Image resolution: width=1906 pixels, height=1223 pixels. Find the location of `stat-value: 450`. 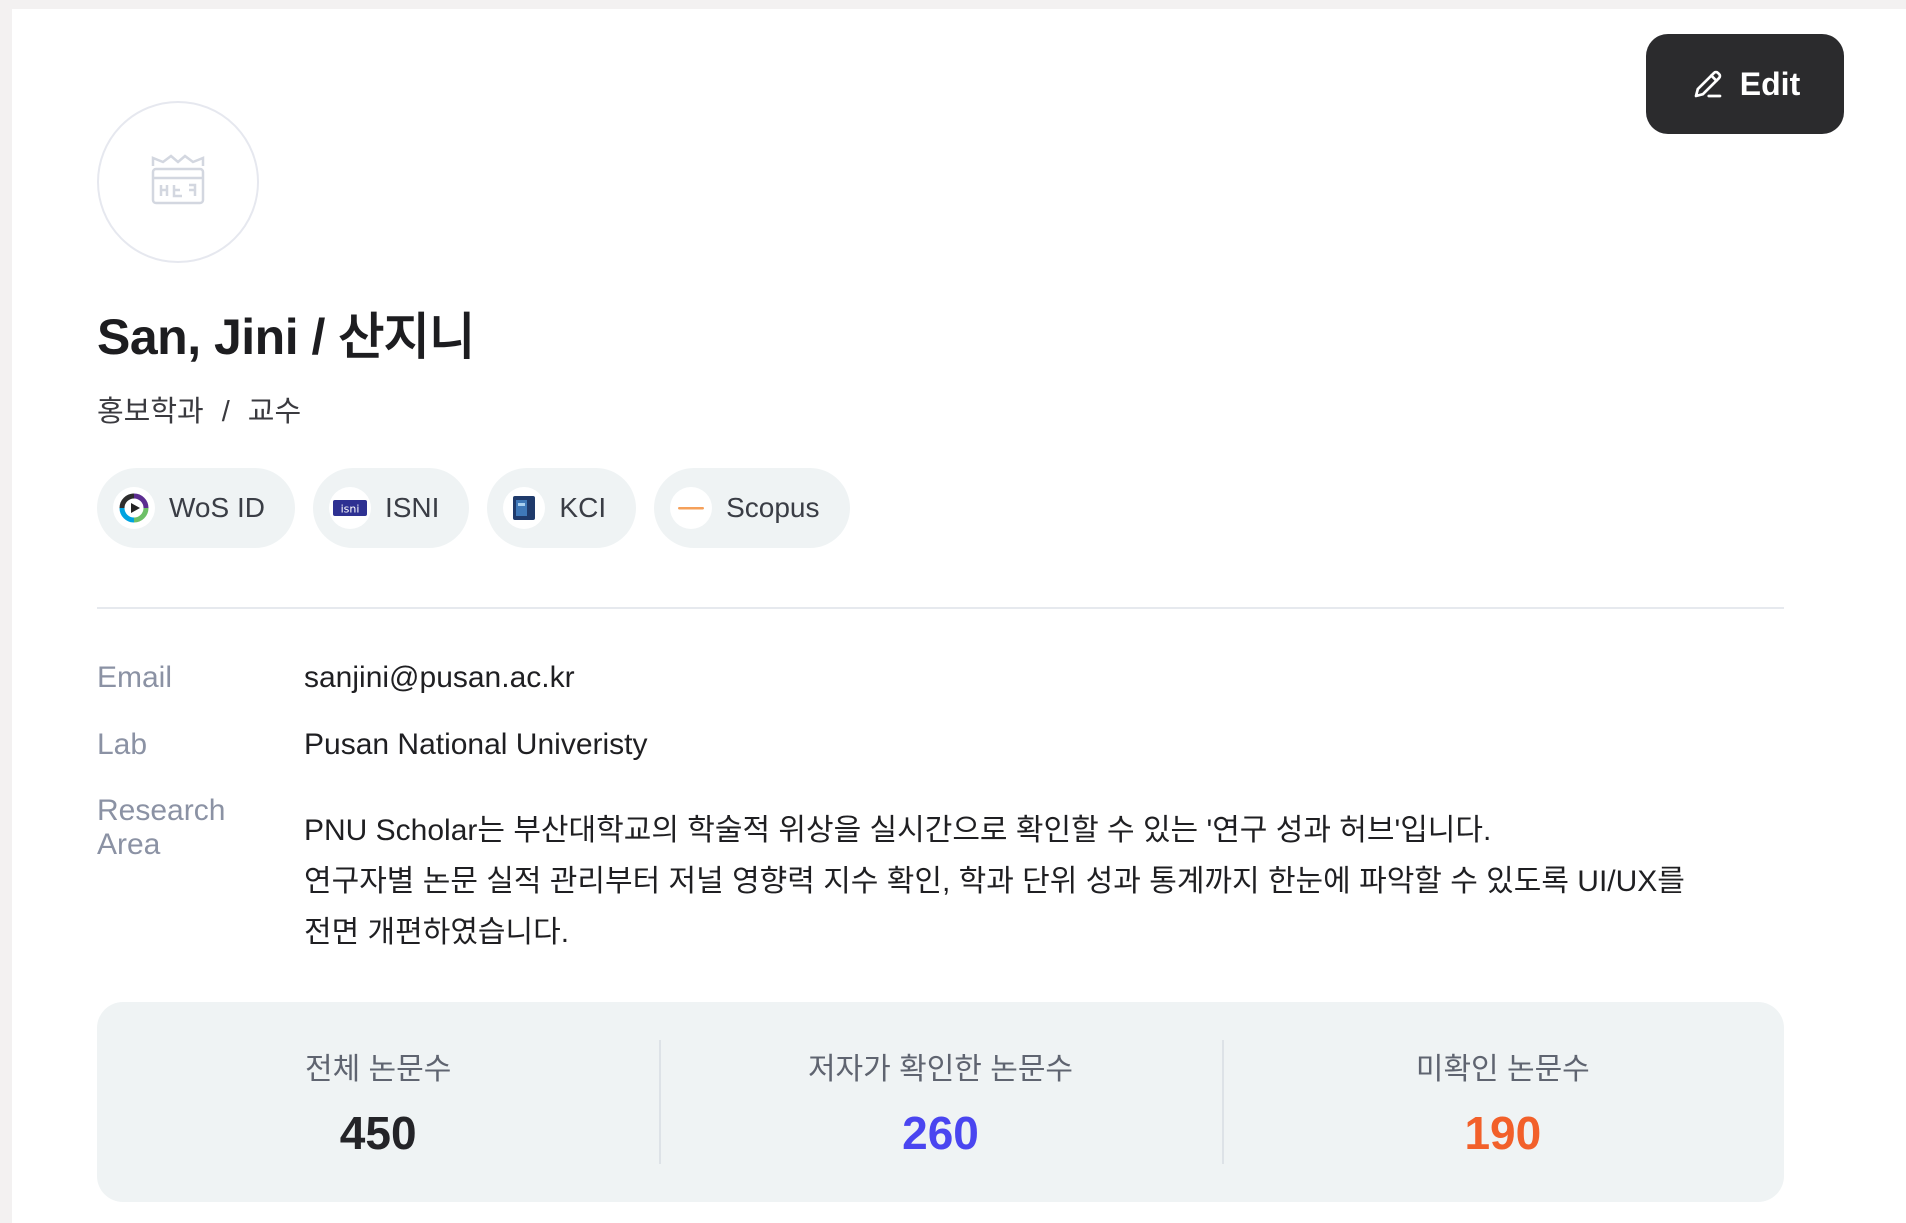

stat-value: 450 is located at coordinates (378, 1133).